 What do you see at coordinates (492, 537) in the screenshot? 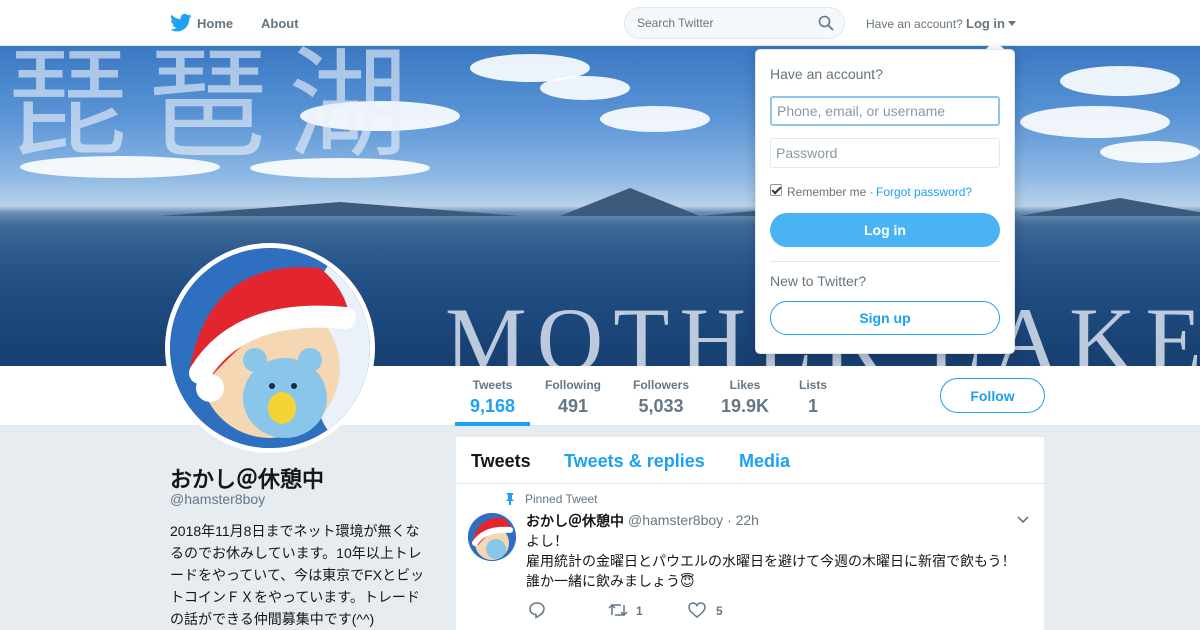
I see `tweet-avatar` at bounding box center [492, 537].